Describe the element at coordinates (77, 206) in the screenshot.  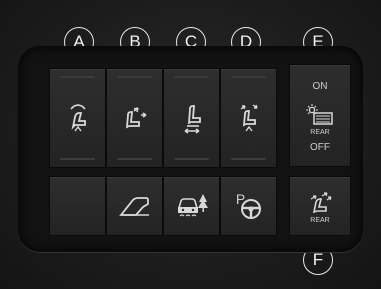
I see `blank-button` at that location.